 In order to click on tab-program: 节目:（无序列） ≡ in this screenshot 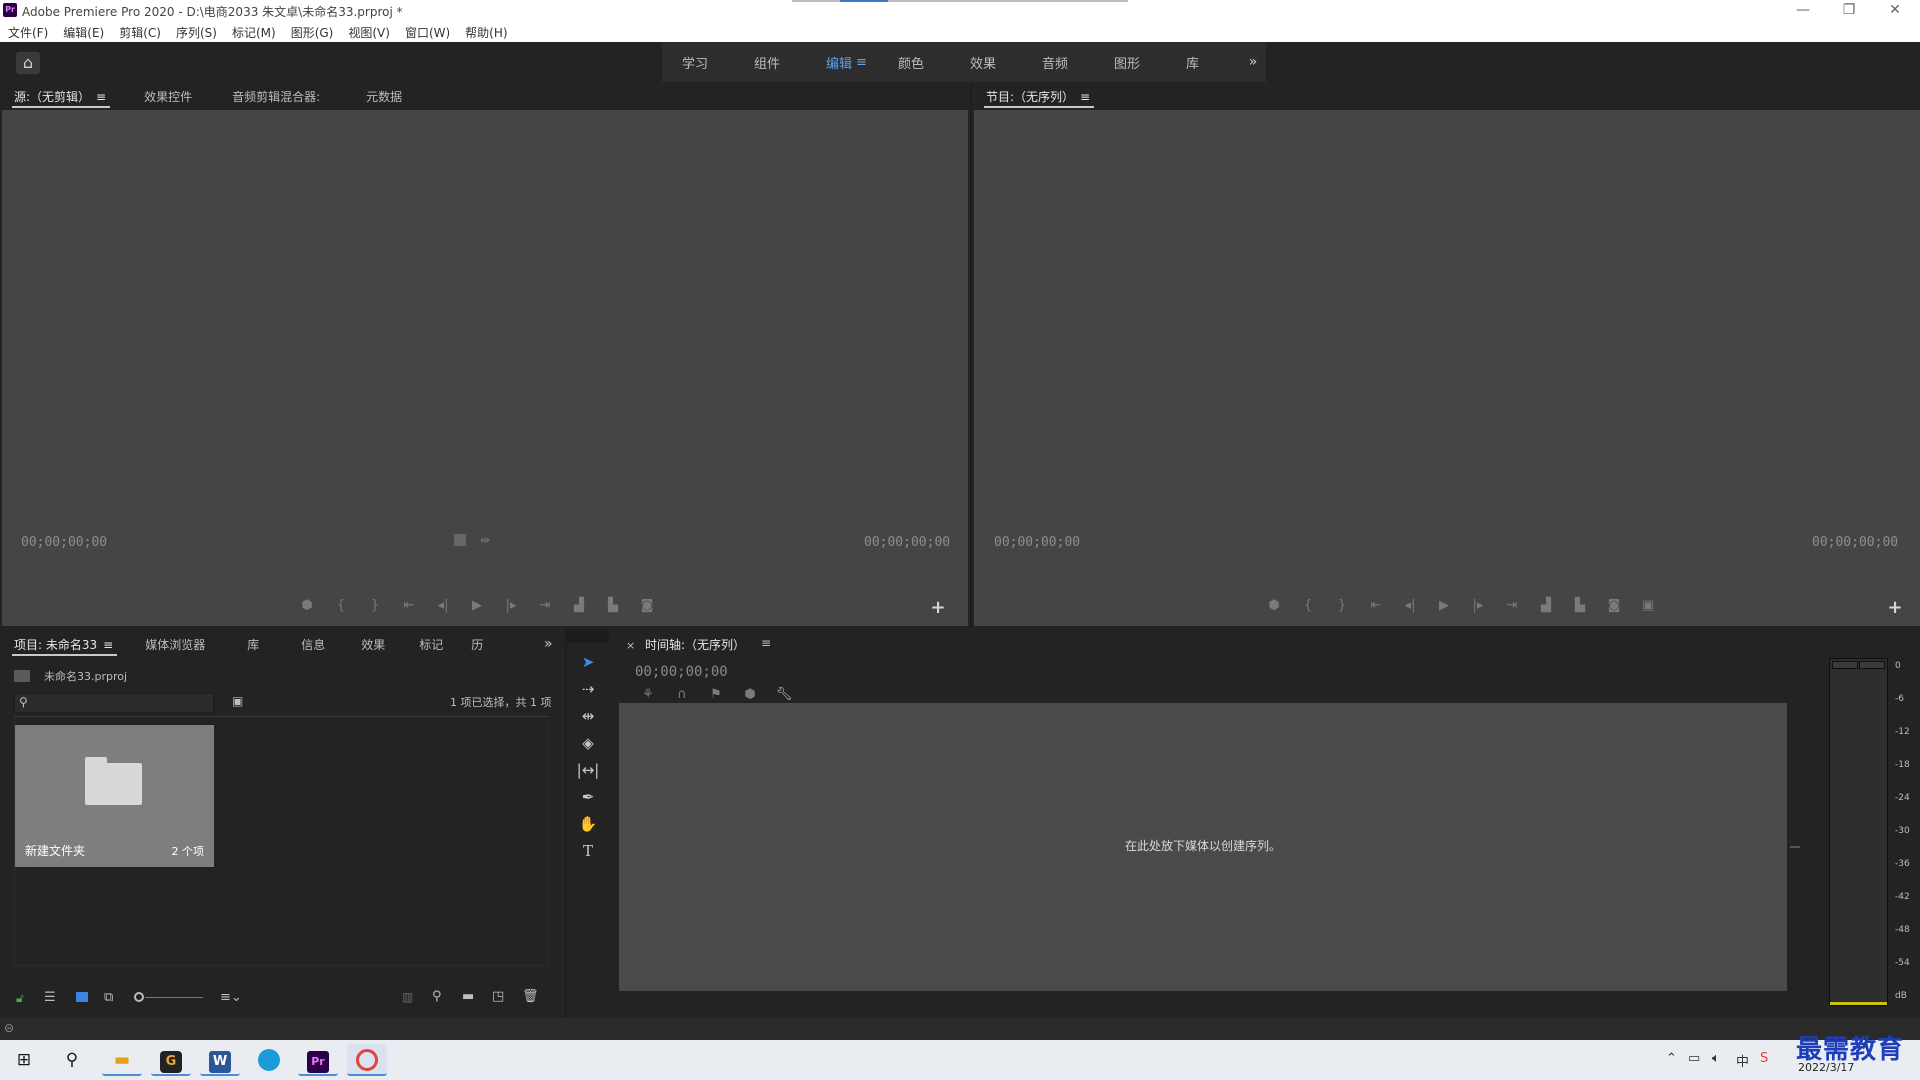, I will do `click(1038, 97)`.